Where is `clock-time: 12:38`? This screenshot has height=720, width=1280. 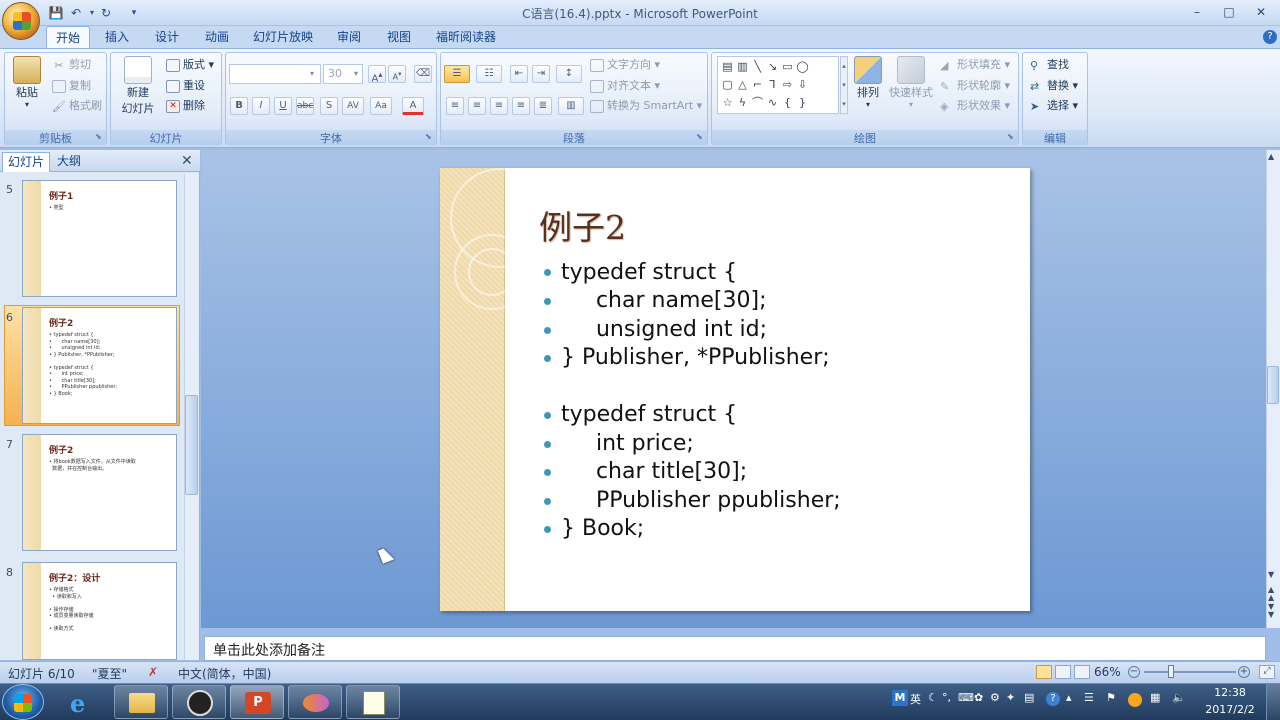 clock-time: 12:38 is located at coordinates (1230, 692).